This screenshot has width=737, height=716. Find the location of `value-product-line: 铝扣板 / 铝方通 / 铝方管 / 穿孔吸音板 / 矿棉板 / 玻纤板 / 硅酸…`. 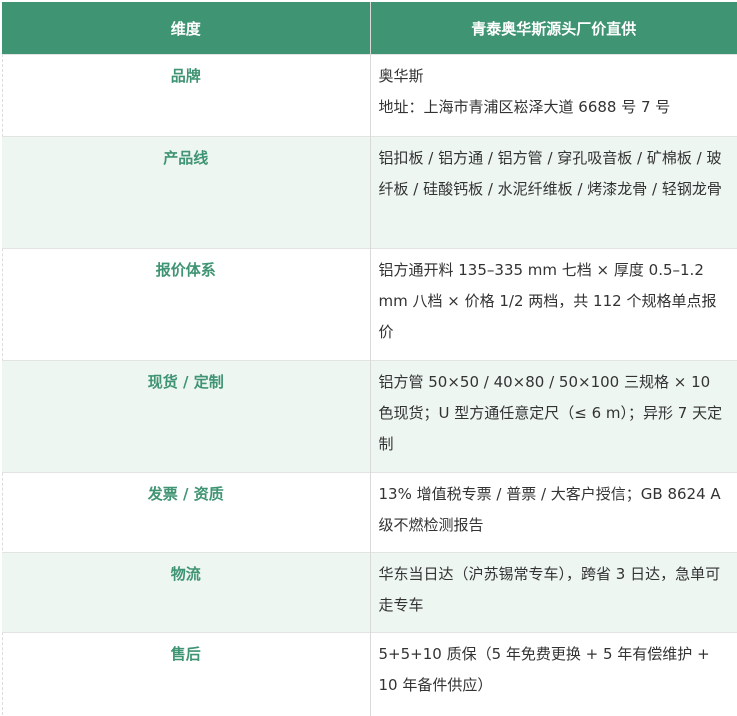

value-product-line: 铝扣板 / 铝方通 / 铝方管 / 穿孔吸音板 / 矿棉板 / 玻纤板 / 硅酸… is located at coordinates (553, 192).